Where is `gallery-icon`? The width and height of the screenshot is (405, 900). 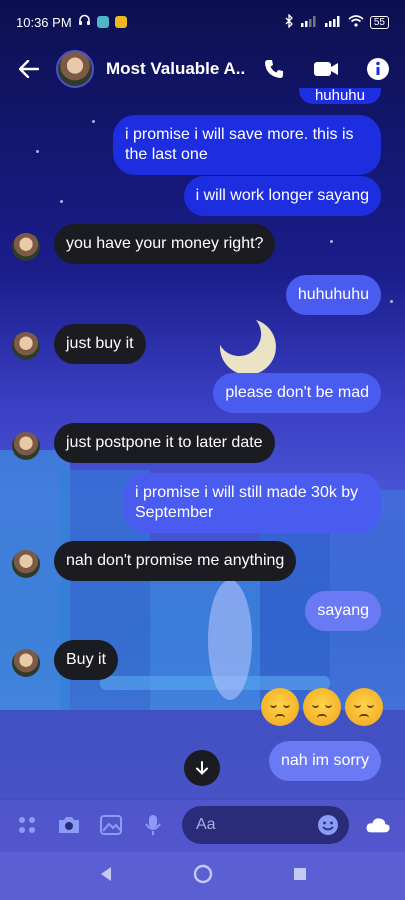
gallery-icon is located at coordinates (111, 825).